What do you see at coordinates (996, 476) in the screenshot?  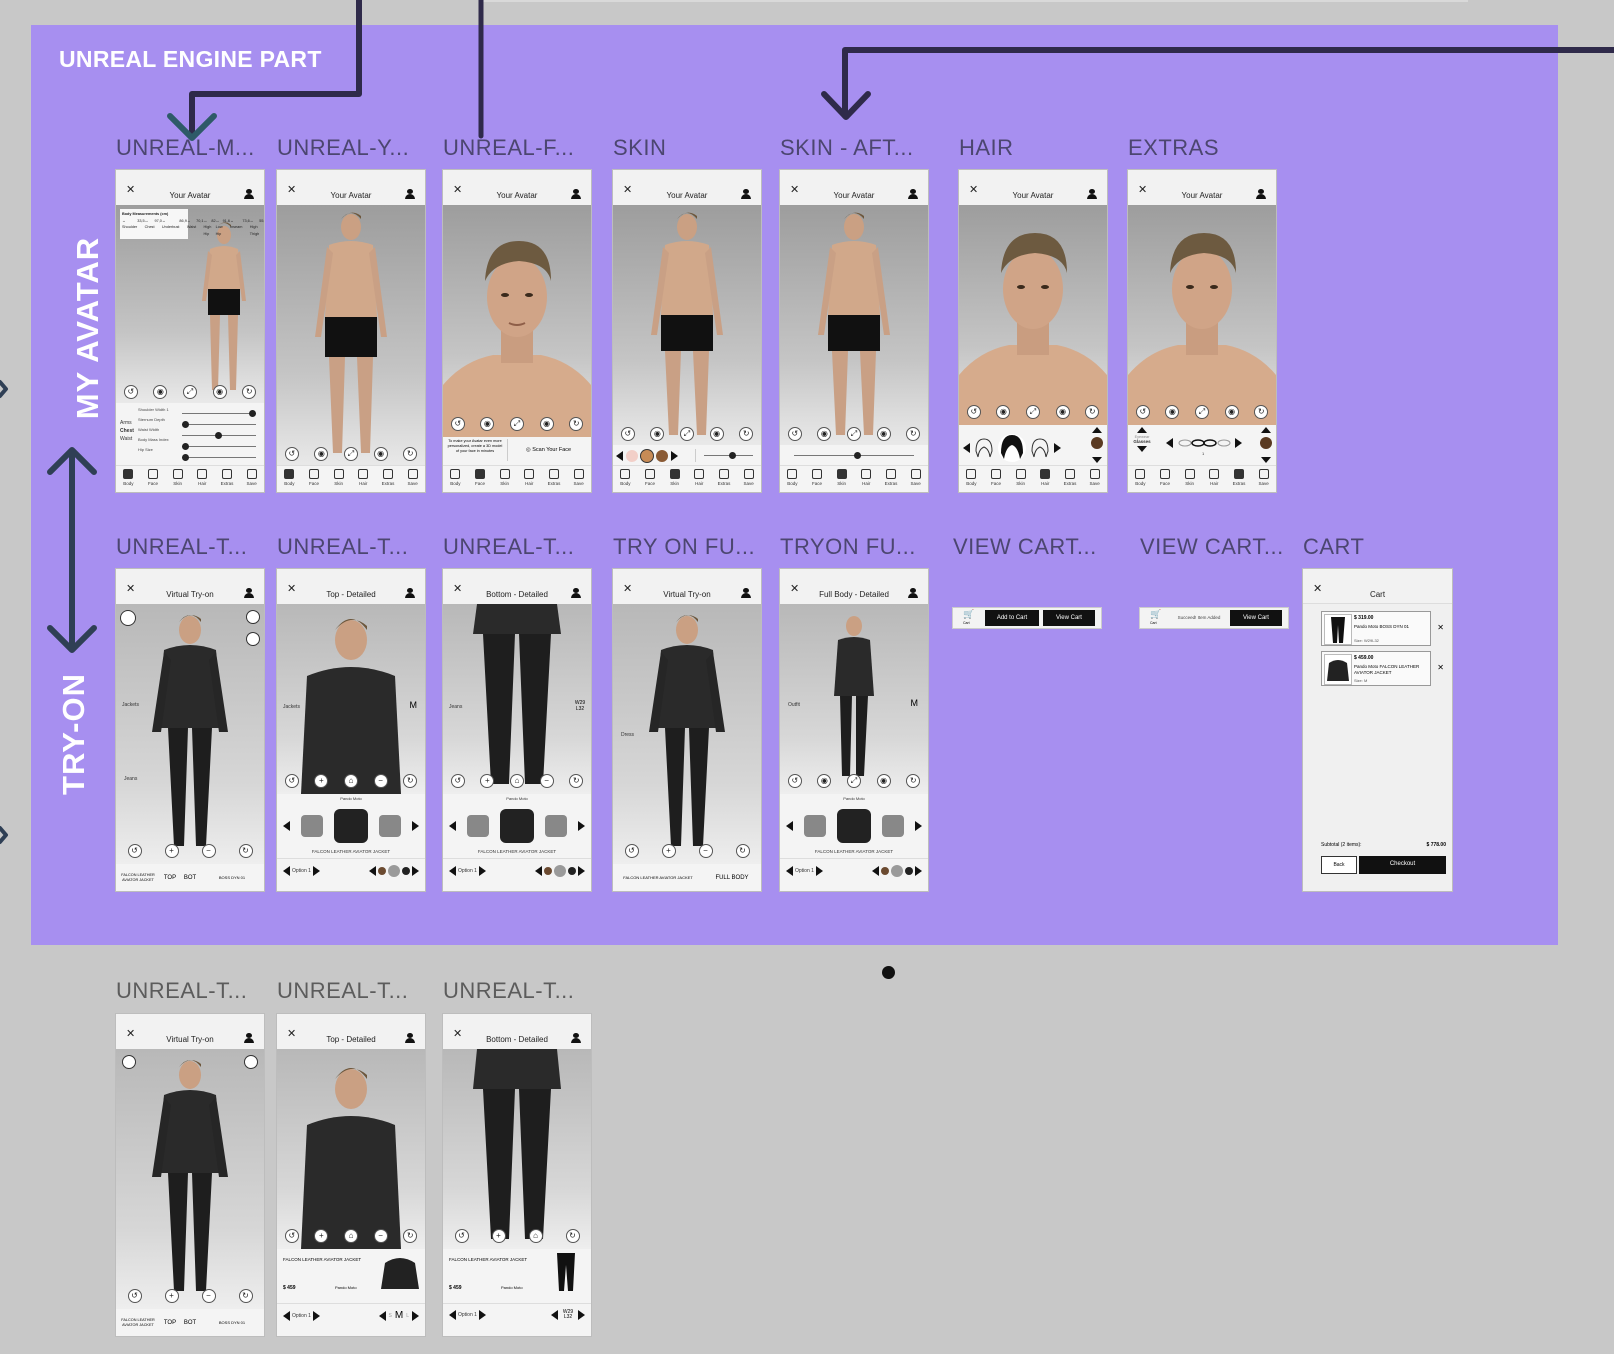 I see `tab-face: Face` at bounding box center [996, 476].